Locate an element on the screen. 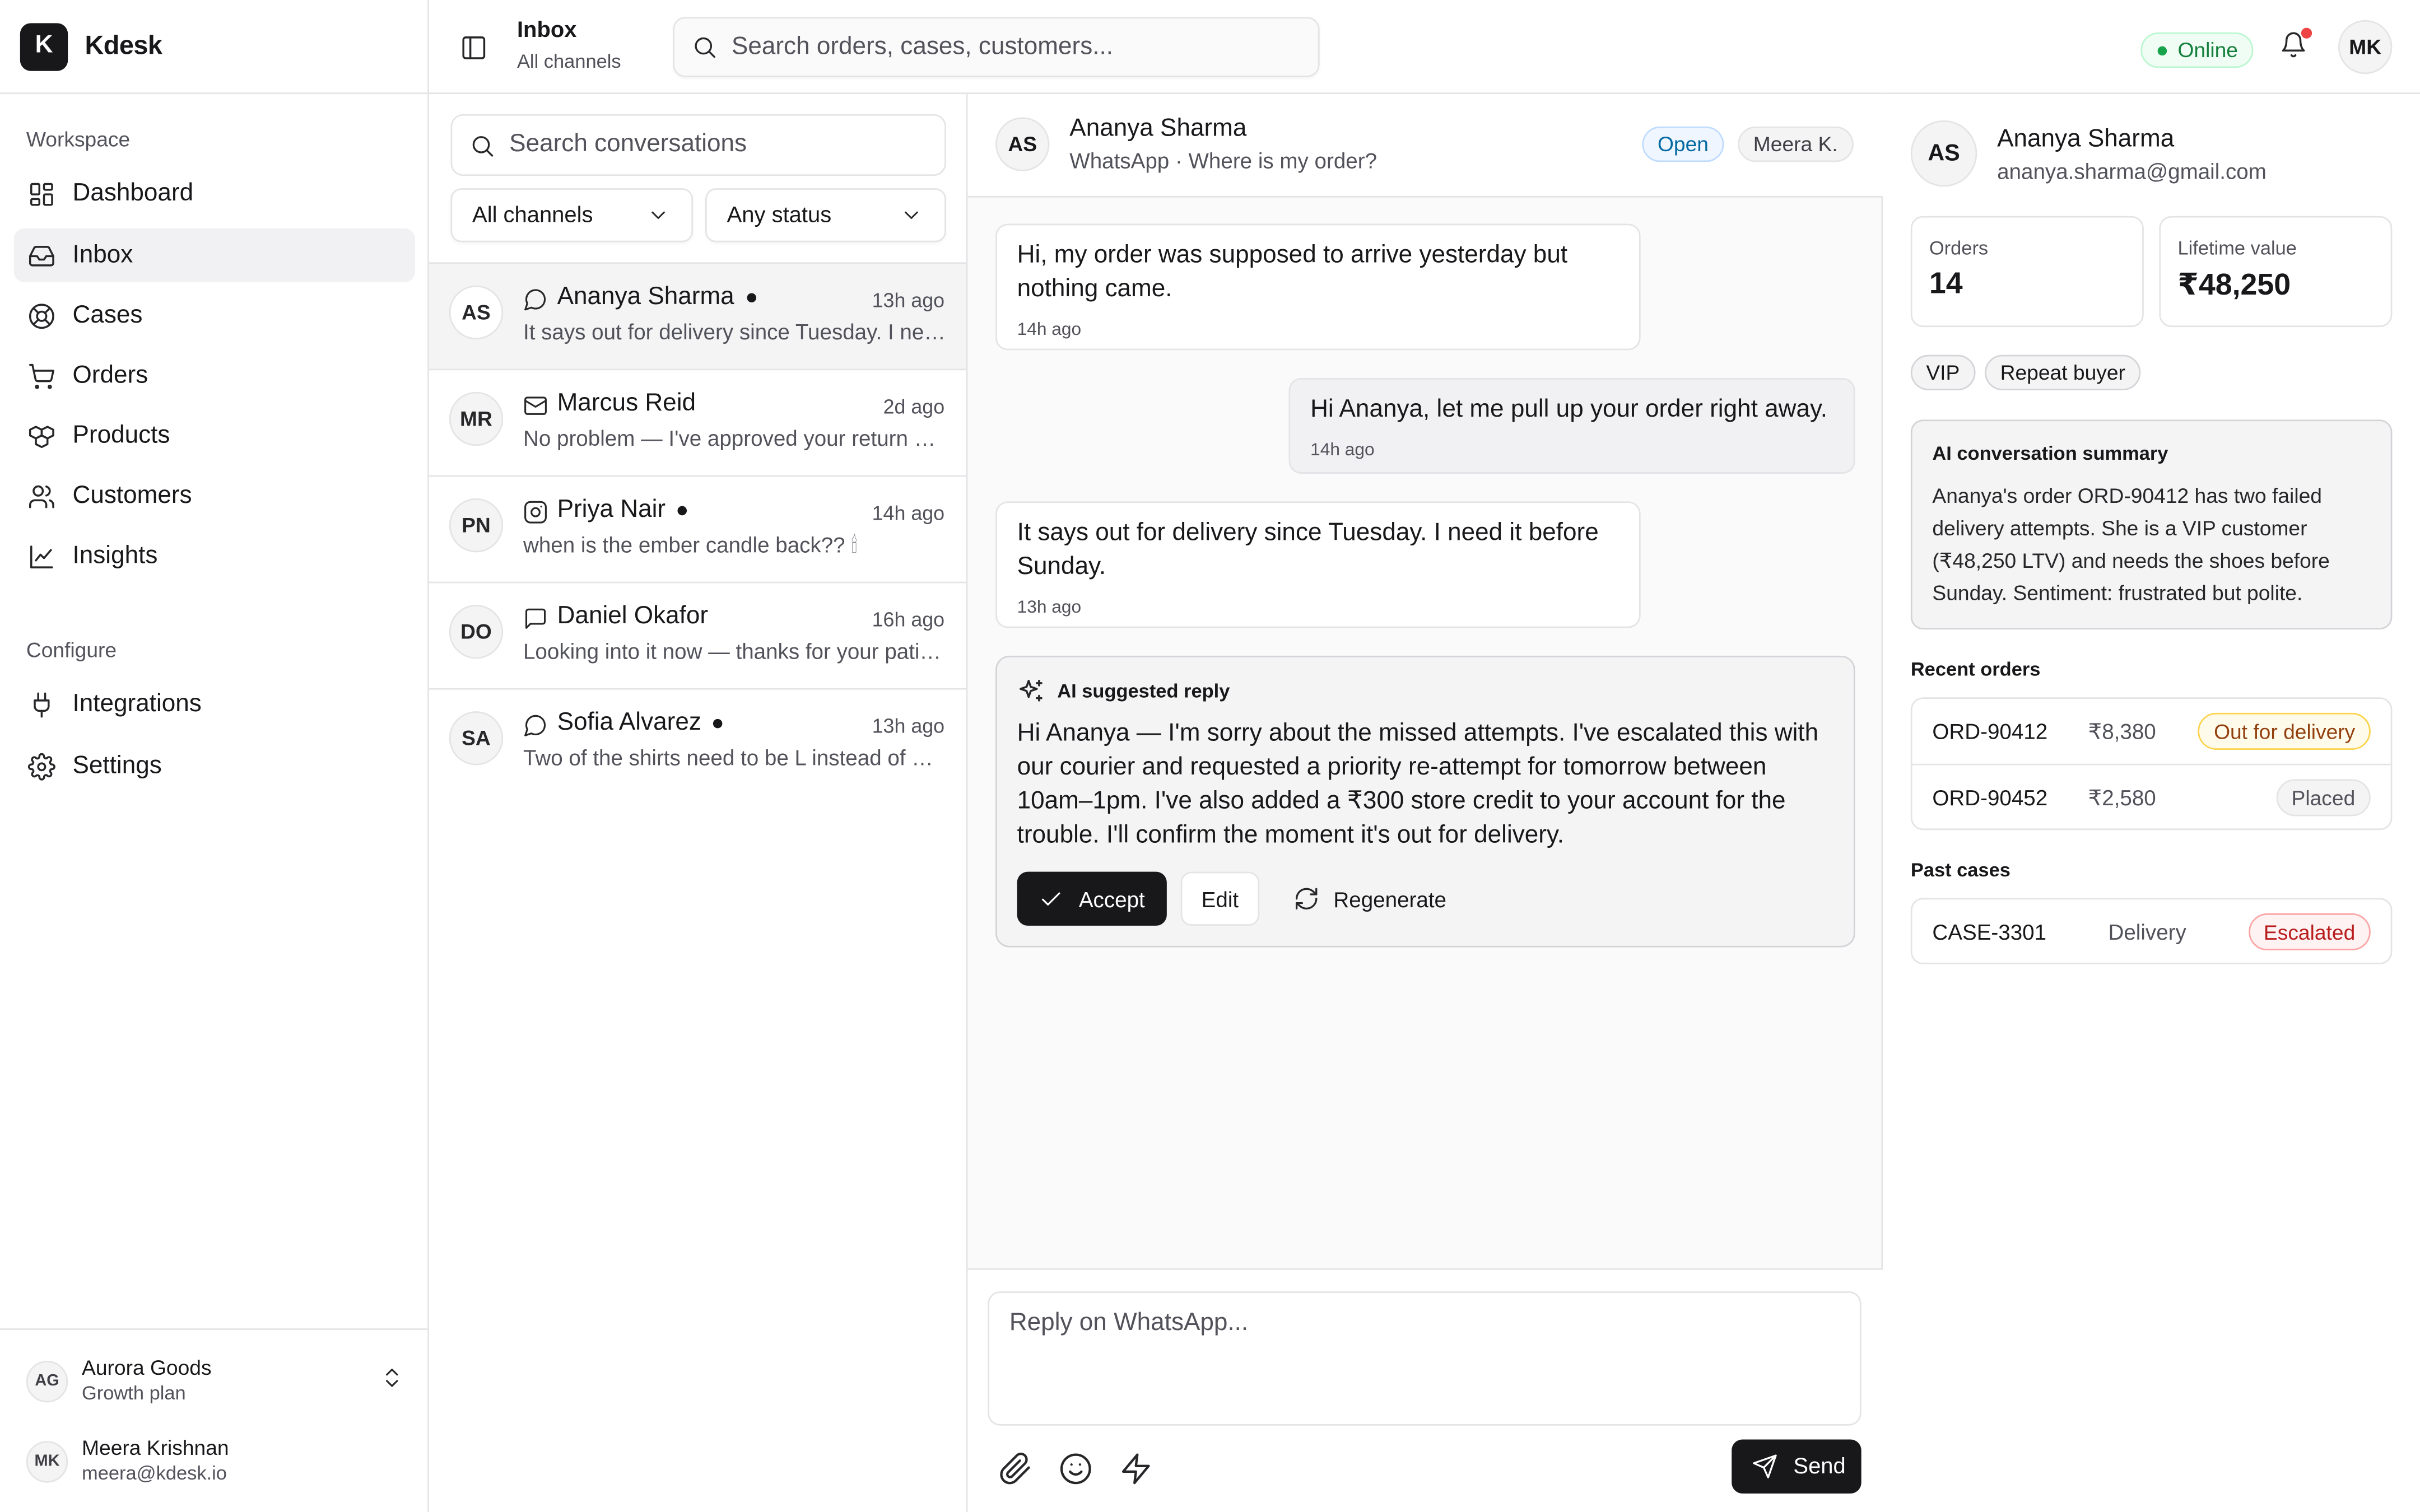 This screenshot has width=2420, height=1512. sidebar-item-dashboard: Dashboard is located at coordinates (215, 194).